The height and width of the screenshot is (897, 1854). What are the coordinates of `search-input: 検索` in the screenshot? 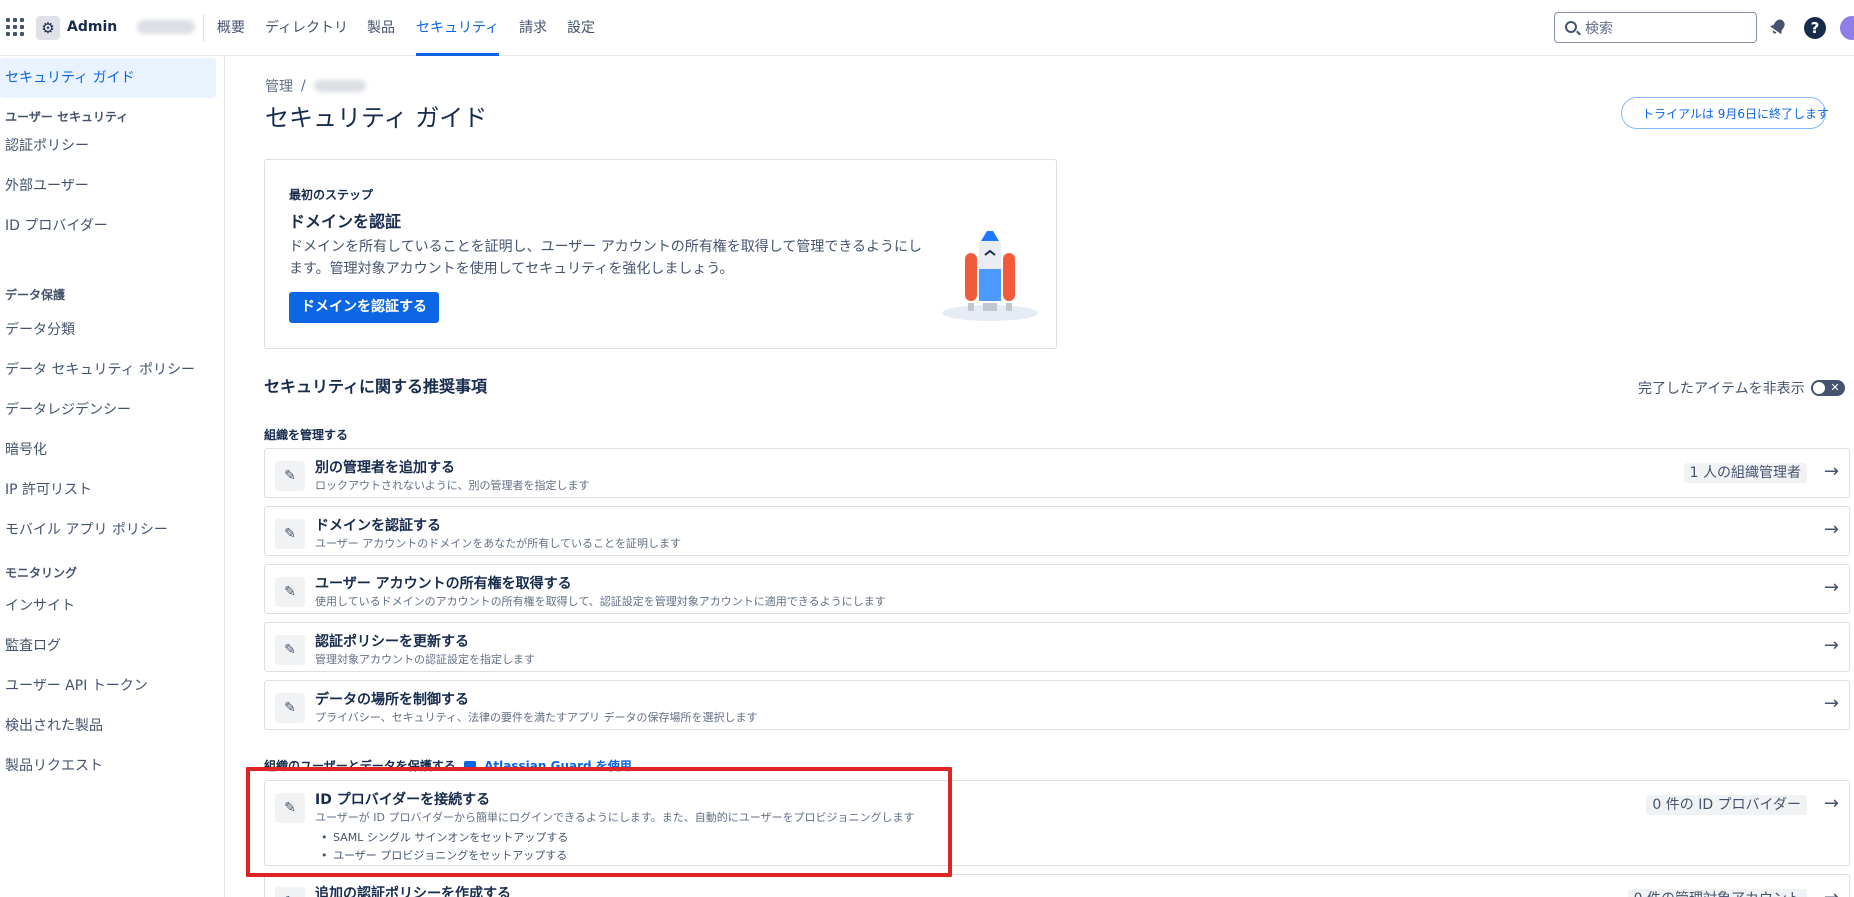 It's located at (1655, 27).